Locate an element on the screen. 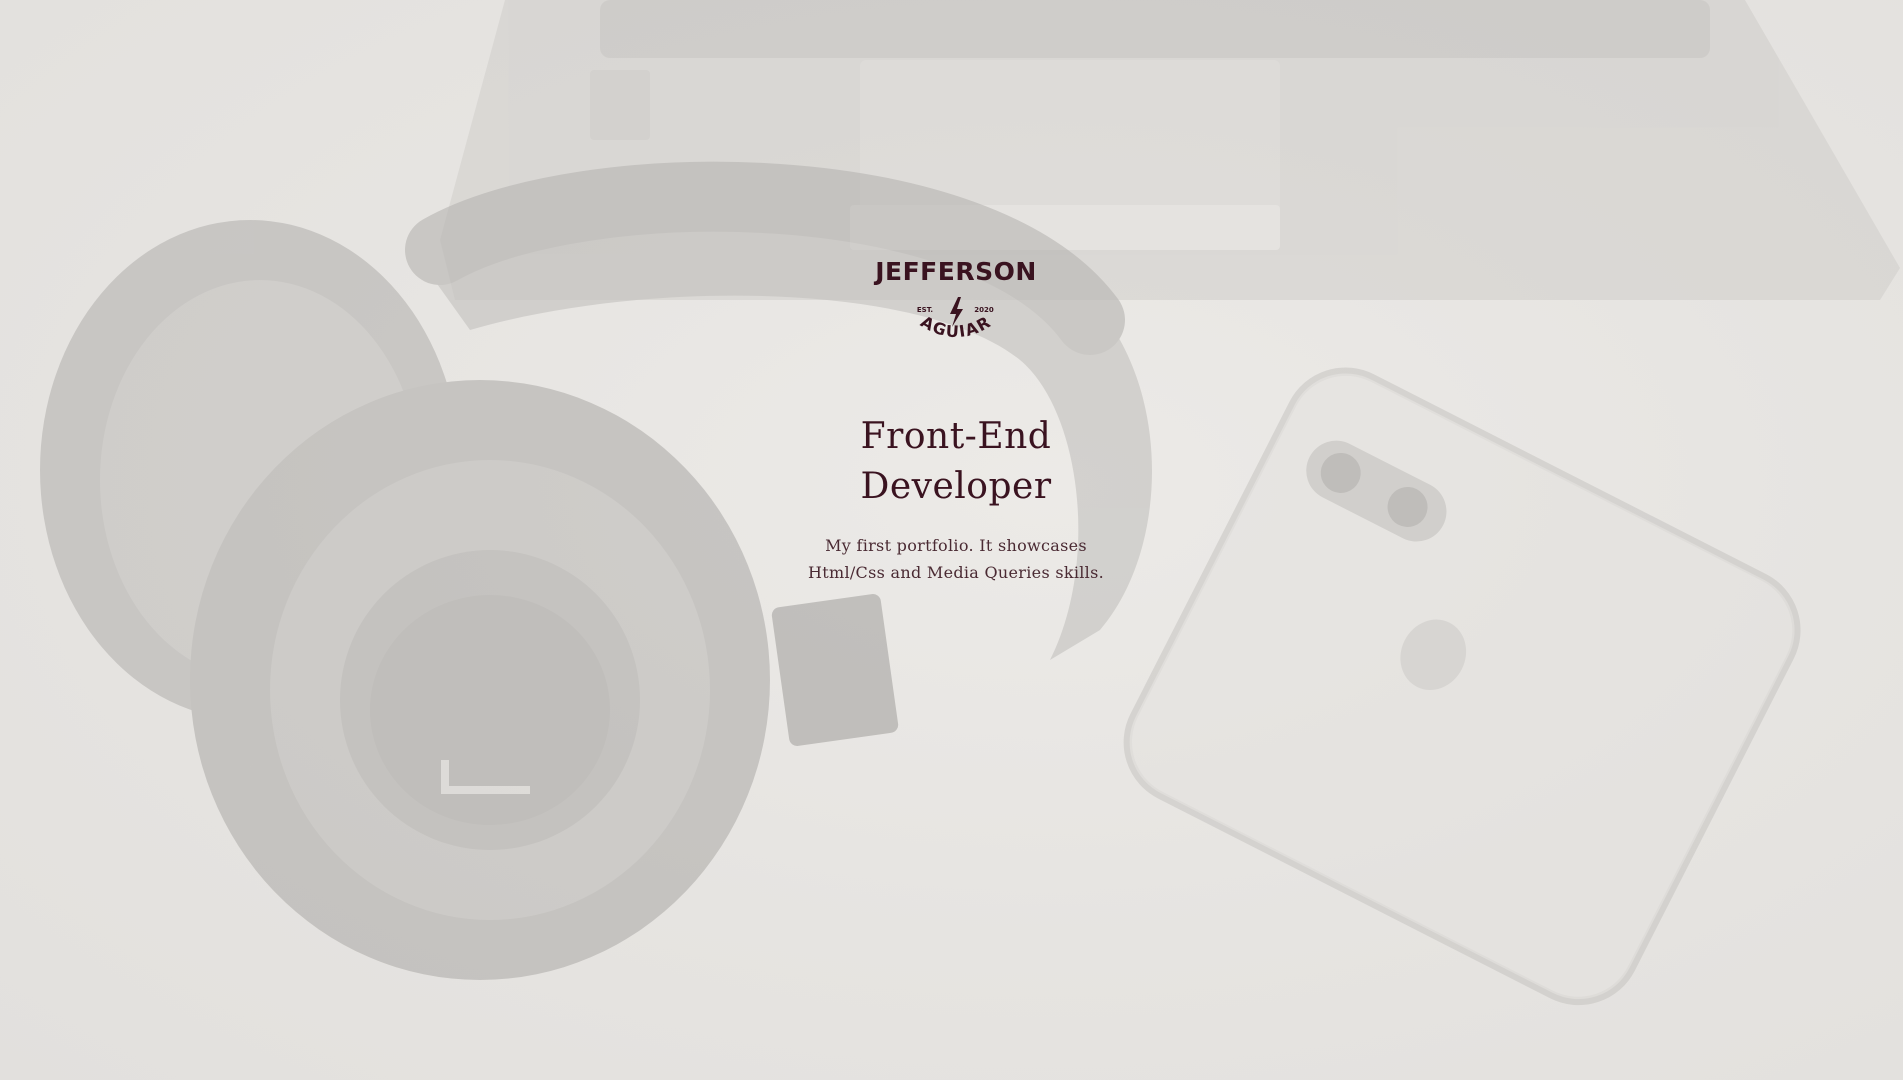 The image size is (1903, 1080). logo-est-label: EST. is located at coordinates (925, 310).